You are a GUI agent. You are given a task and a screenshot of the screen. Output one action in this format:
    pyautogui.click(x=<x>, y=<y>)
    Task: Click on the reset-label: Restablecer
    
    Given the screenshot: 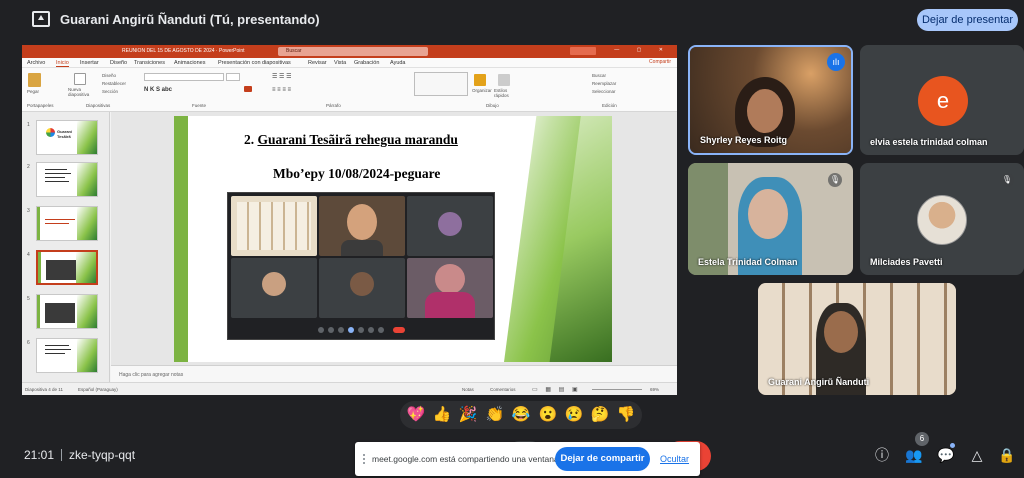 What is the action you would take?
    pyautogui.click(x=114, y=83)
    